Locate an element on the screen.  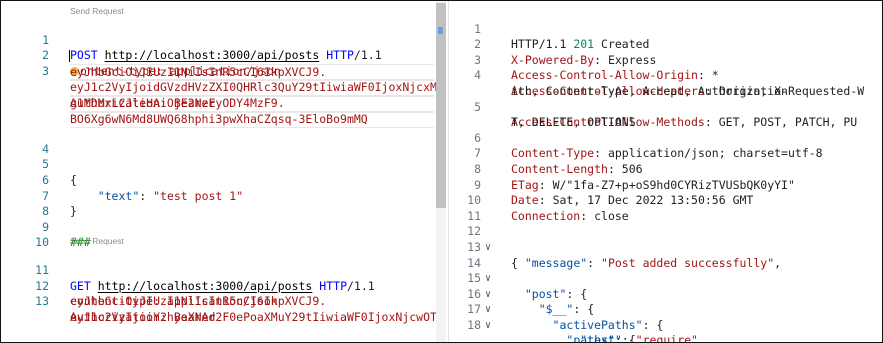
editor-line: 12 content-type: application/json is located at coordinates (224, 286).